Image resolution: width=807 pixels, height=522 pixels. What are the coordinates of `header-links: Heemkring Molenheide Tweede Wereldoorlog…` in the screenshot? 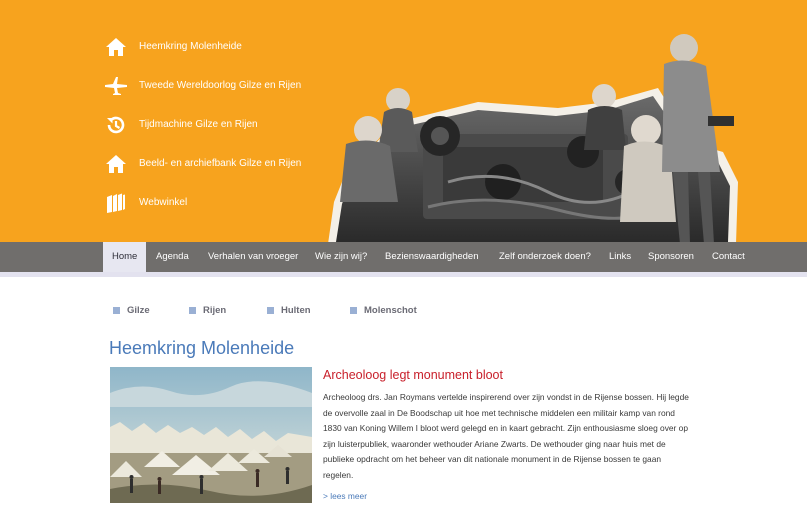 It's located at (202, 124).